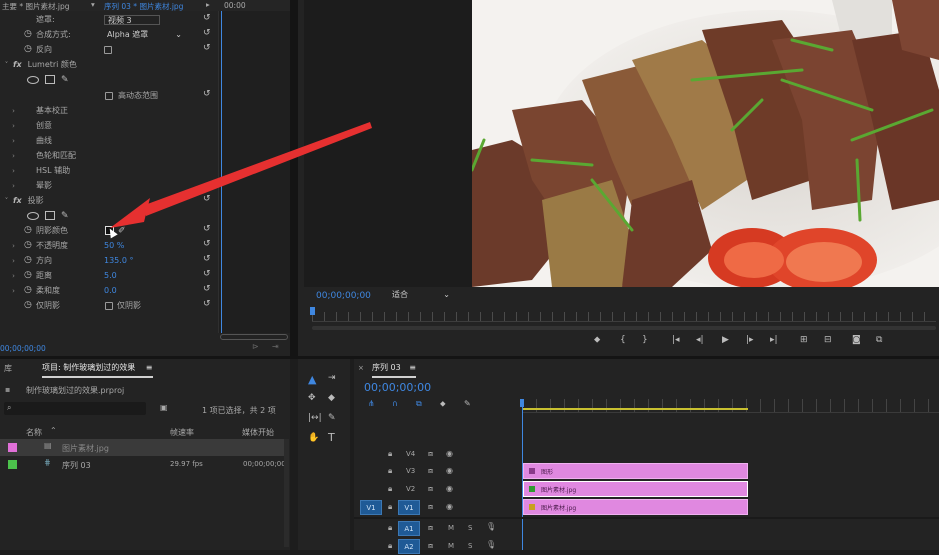 The width and height of the screenshot is (939, 555). What do you see at coordinates (130, 213) in the screenshot?
I see `arrow-head` at bounding box center [130, 213].